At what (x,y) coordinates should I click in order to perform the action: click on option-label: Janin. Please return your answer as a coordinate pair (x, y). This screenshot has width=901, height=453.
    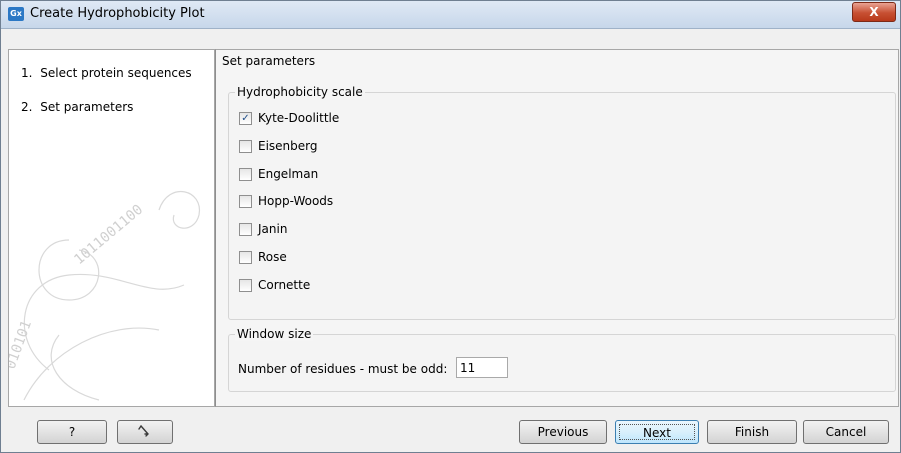
    Looking at the image, I should click on (273, 229).